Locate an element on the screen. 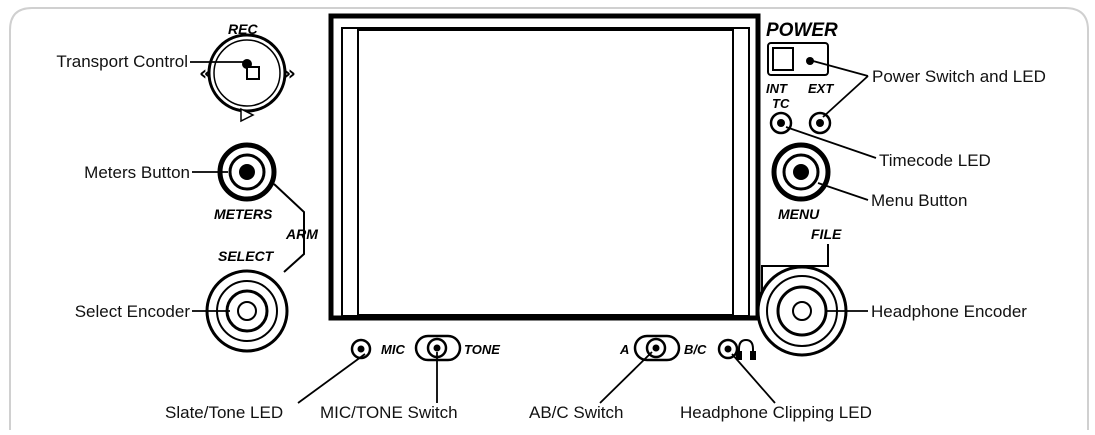 The height and width of the screenshot is (435, 1095). slate-tone-led is located at coordinates (361, 349).